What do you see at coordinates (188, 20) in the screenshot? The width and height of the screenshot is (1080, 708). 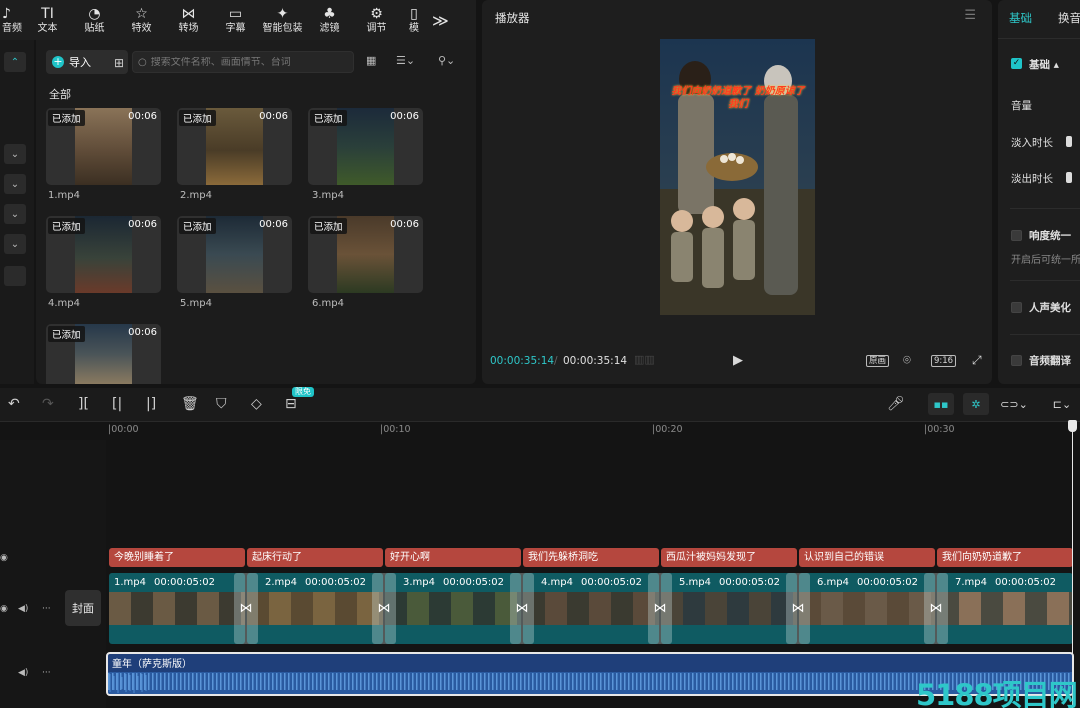 I see `toolbar-transition: ⋈ 转场` at bounding box center [188, 20].